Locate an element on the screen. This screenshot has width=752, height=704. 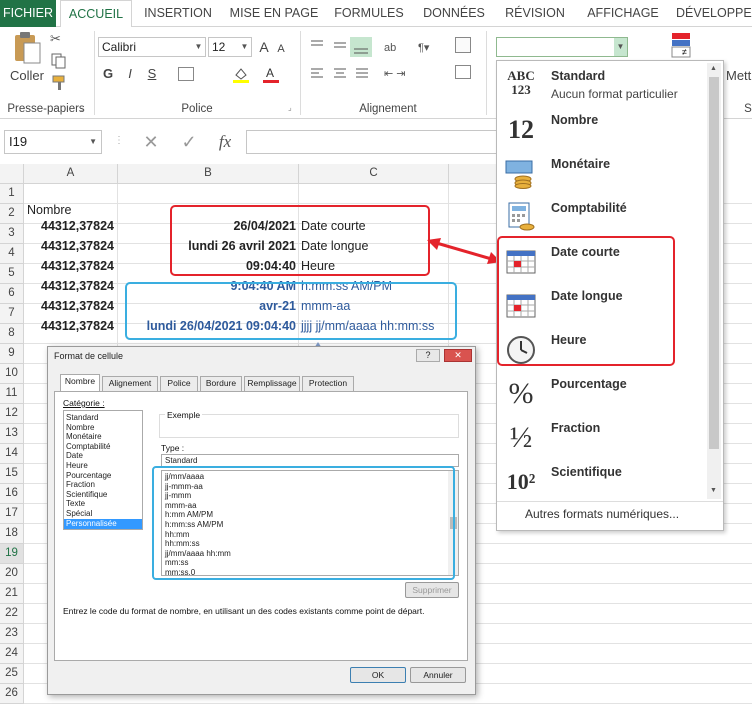
cancel-formula-icon: ✕ is located at coordinates (151, 142).